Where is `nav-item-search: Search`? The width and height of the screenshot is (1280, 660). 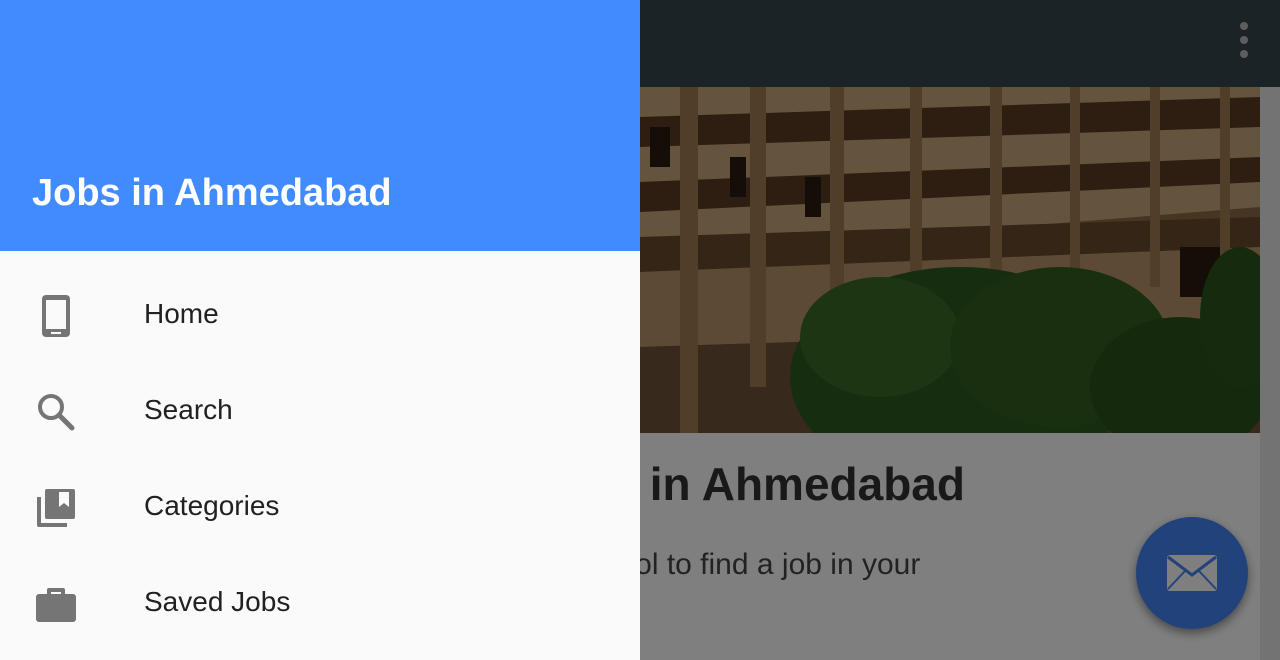 nav-item-search: Search is located at coordinates (320, 412).